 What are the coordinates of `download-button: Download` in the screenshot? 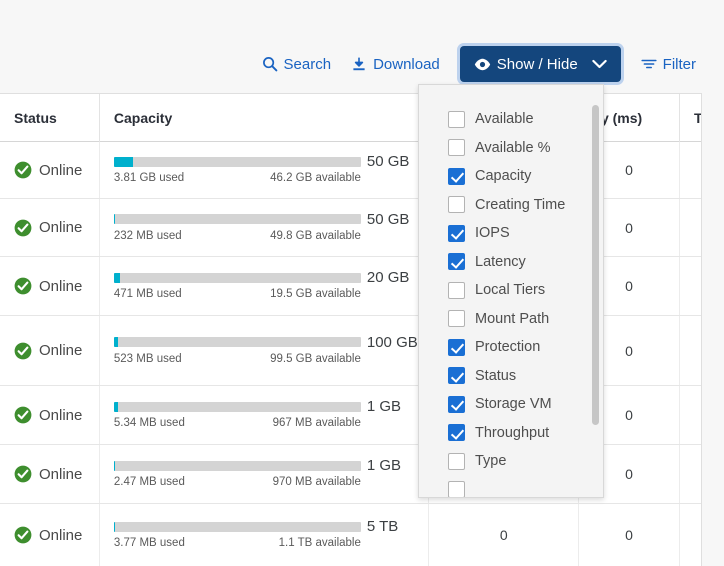 It's located at (395, 64).